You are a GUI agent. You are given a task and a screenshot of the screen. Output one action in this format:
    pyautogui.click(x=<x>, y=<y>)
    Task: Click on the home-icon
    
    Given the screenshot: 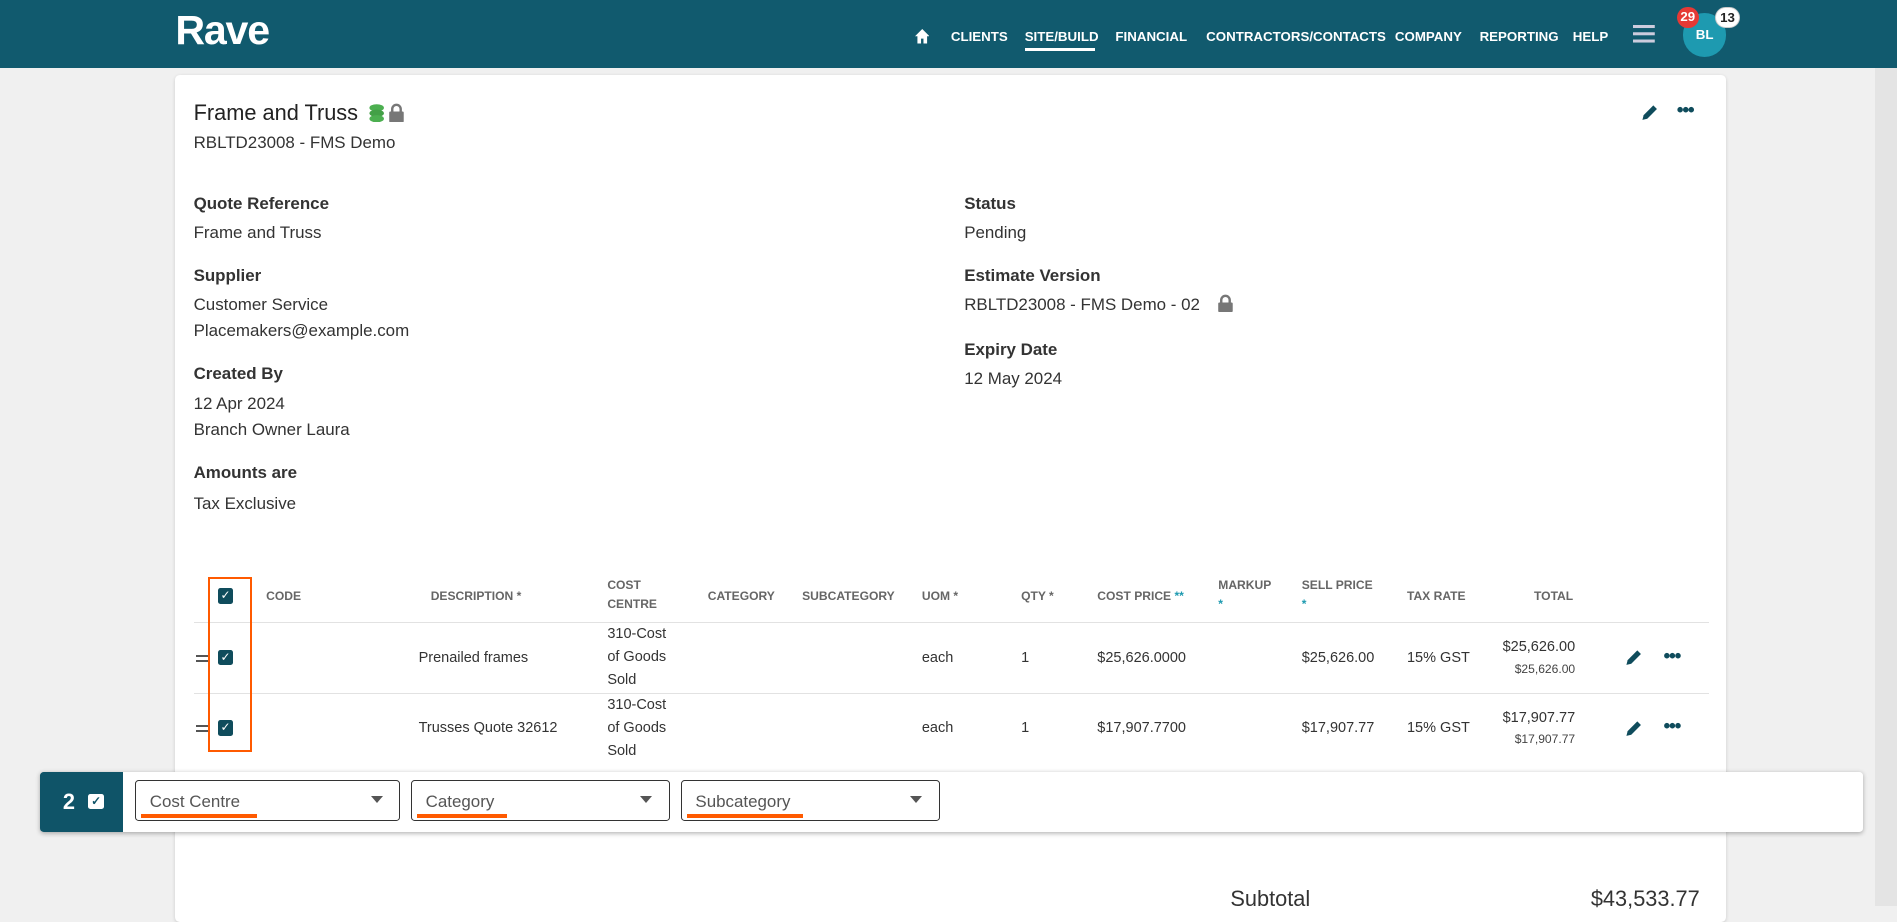 What is the action you would take?
    pyautogui.click(x=922, y=36)
    